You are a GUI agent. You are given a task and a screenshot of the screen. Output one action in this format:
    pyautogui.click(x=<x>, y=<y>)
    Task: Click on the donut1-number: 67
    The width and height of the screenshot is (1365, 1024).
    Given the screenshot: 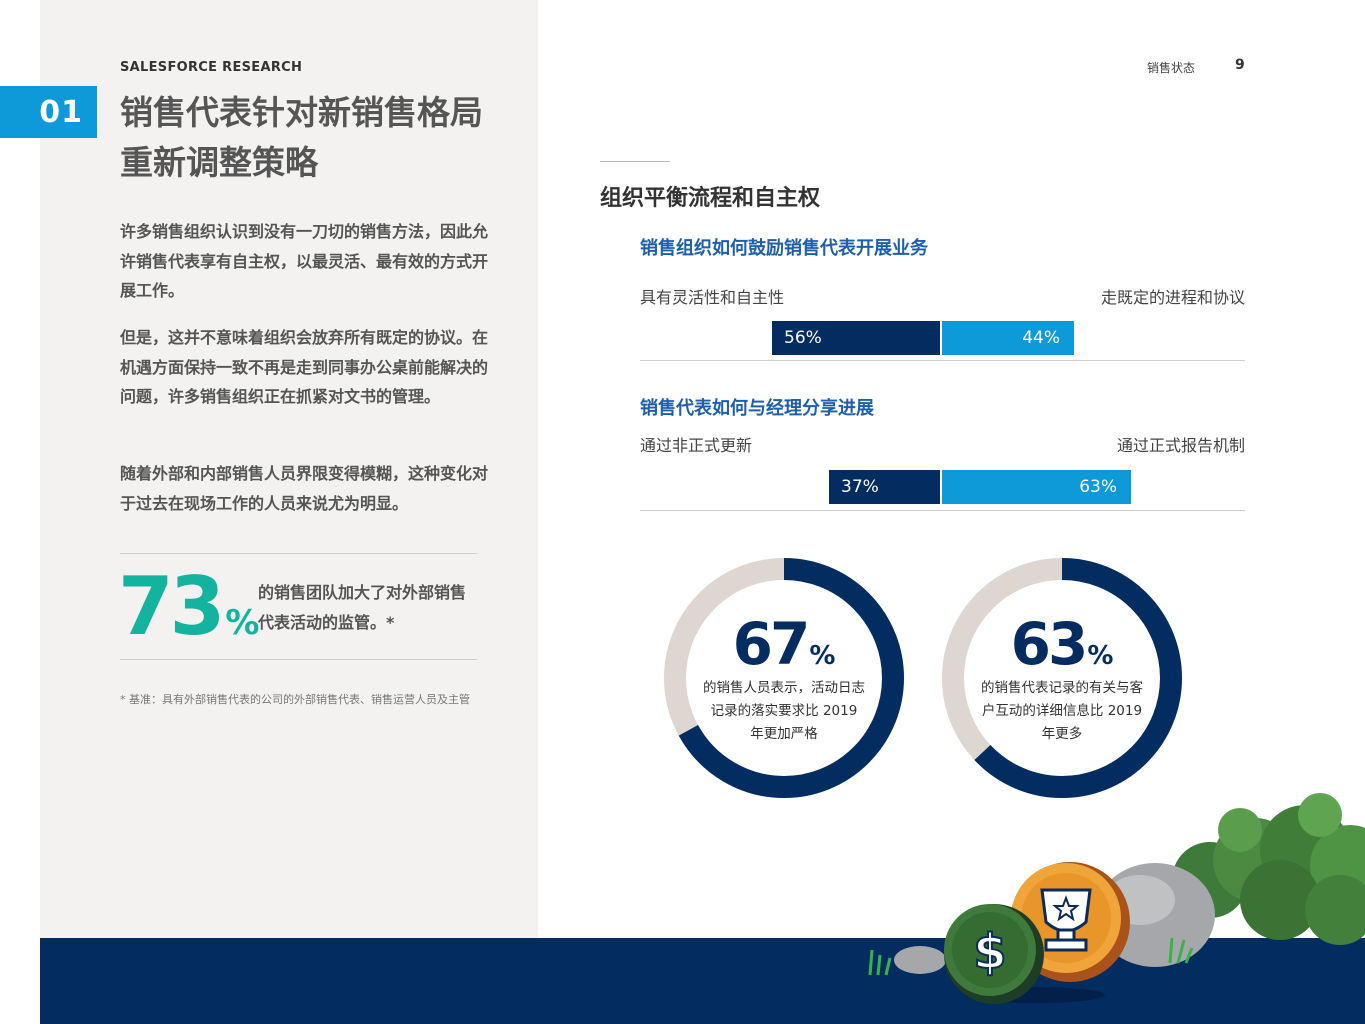 What is the action you would take?
    pyautogui.click(x=771, y=644)
    